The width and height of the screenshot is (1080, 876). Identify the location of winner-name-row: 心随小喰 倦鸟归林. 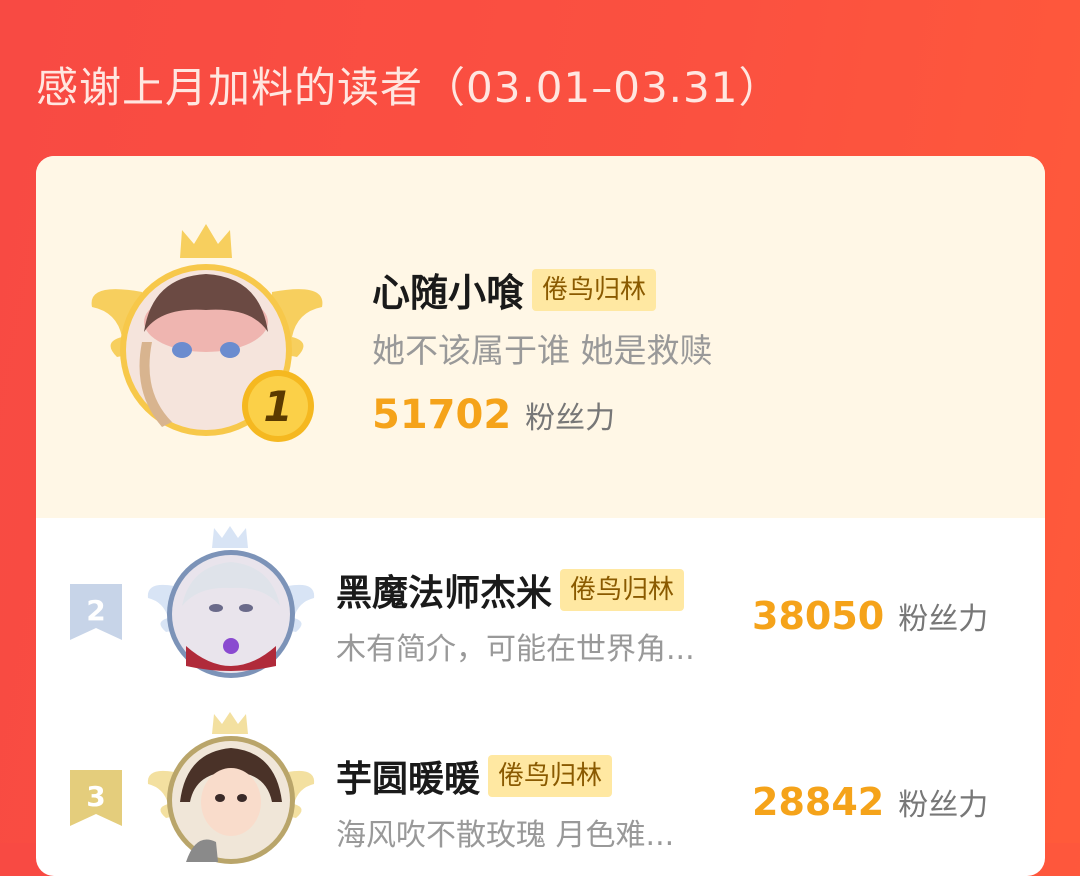
(514, 289).